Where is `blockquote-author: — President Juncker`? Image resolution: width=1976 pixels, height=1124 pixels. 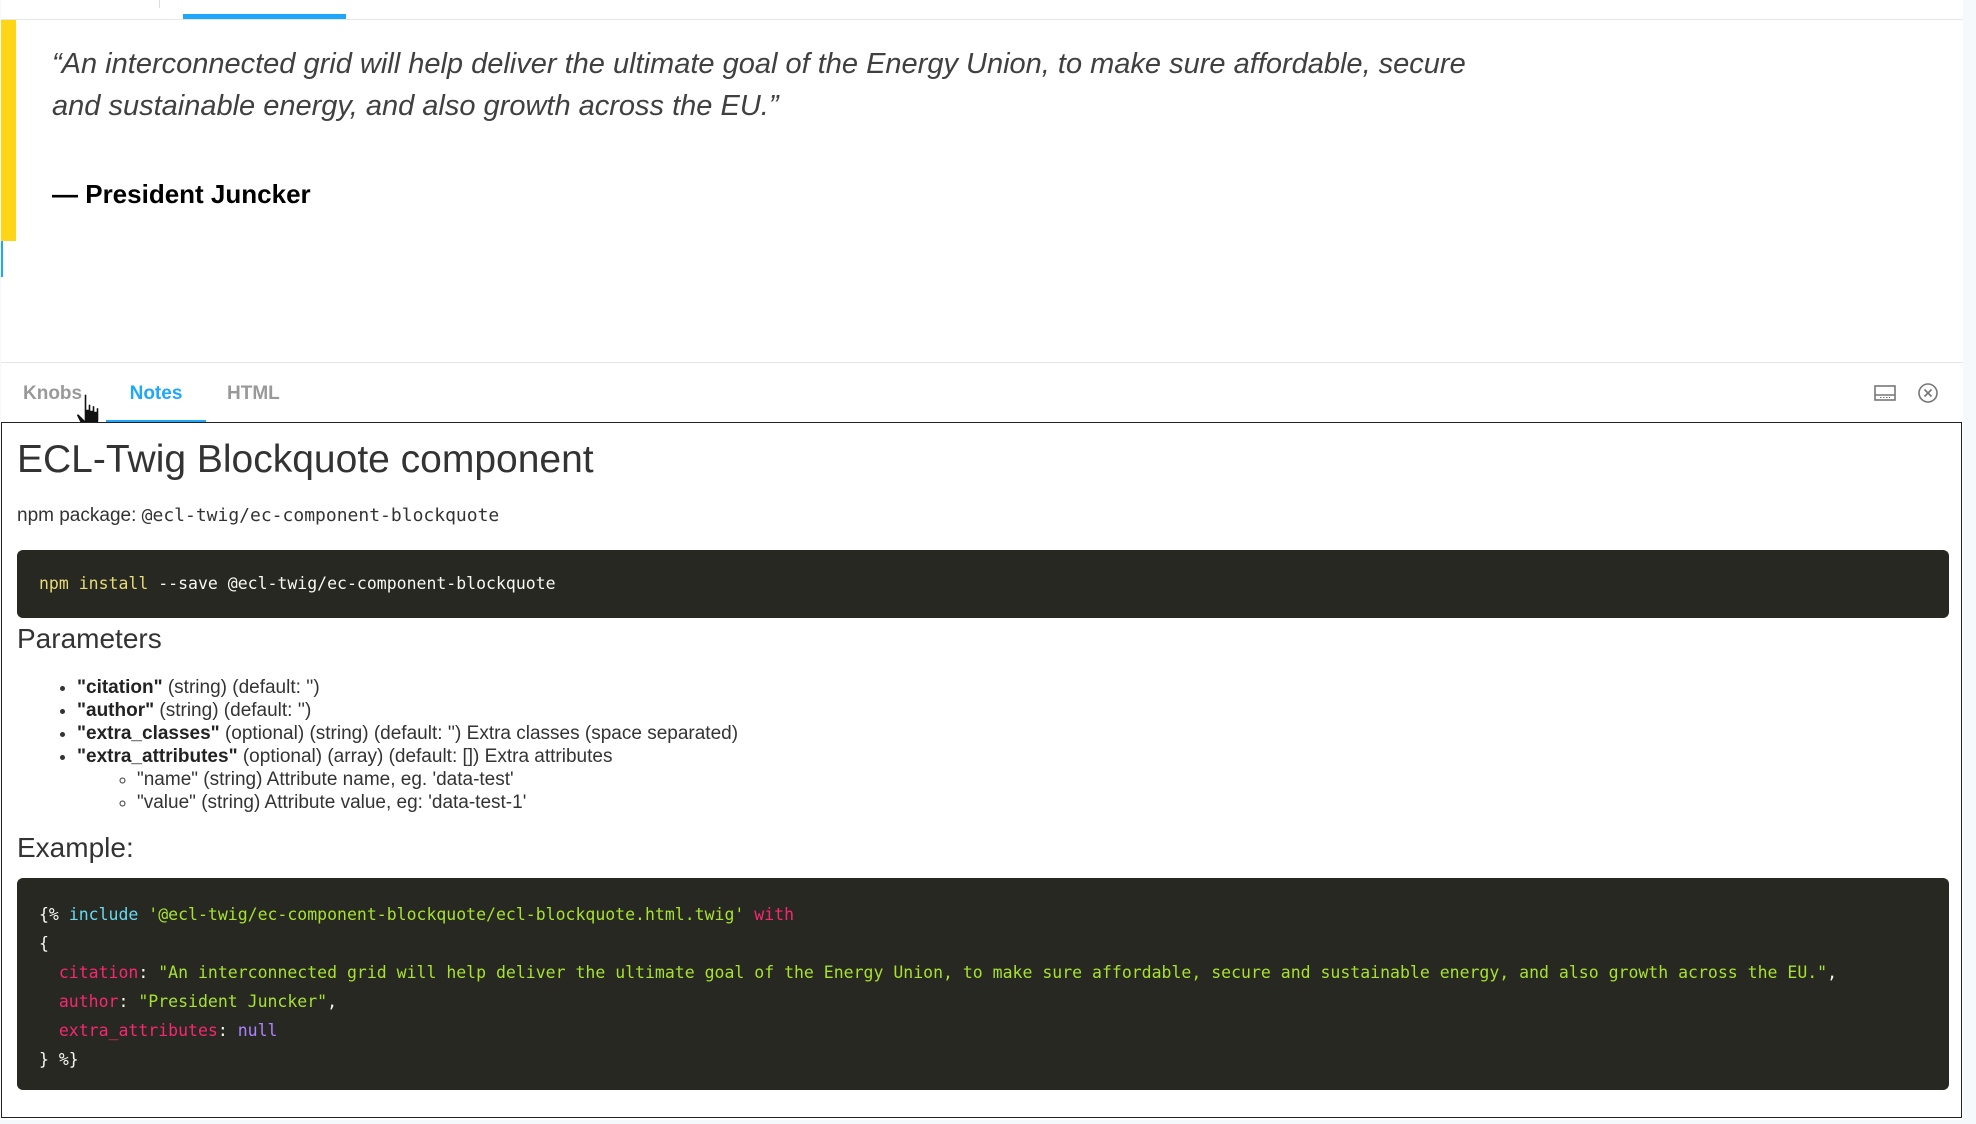
blockquote-author: — President Juncker is located at coordinates (181, 194).